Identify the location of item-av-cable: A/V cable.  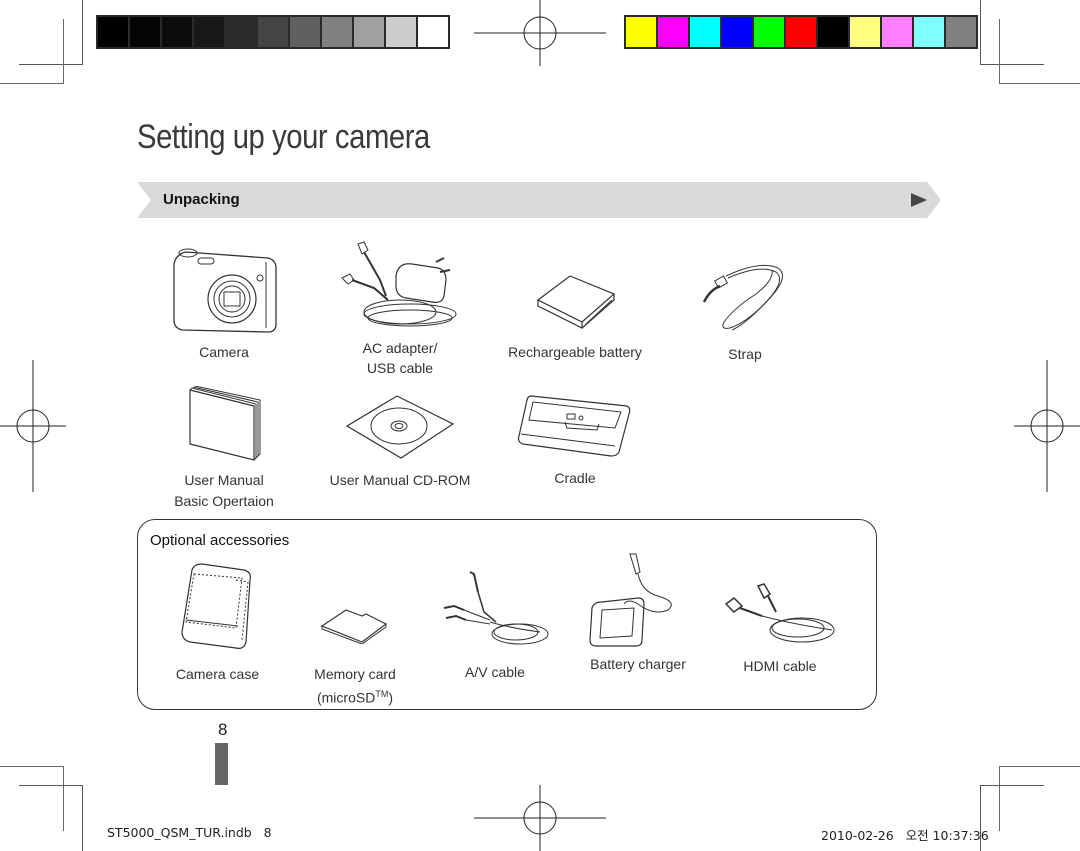
(495, 626).